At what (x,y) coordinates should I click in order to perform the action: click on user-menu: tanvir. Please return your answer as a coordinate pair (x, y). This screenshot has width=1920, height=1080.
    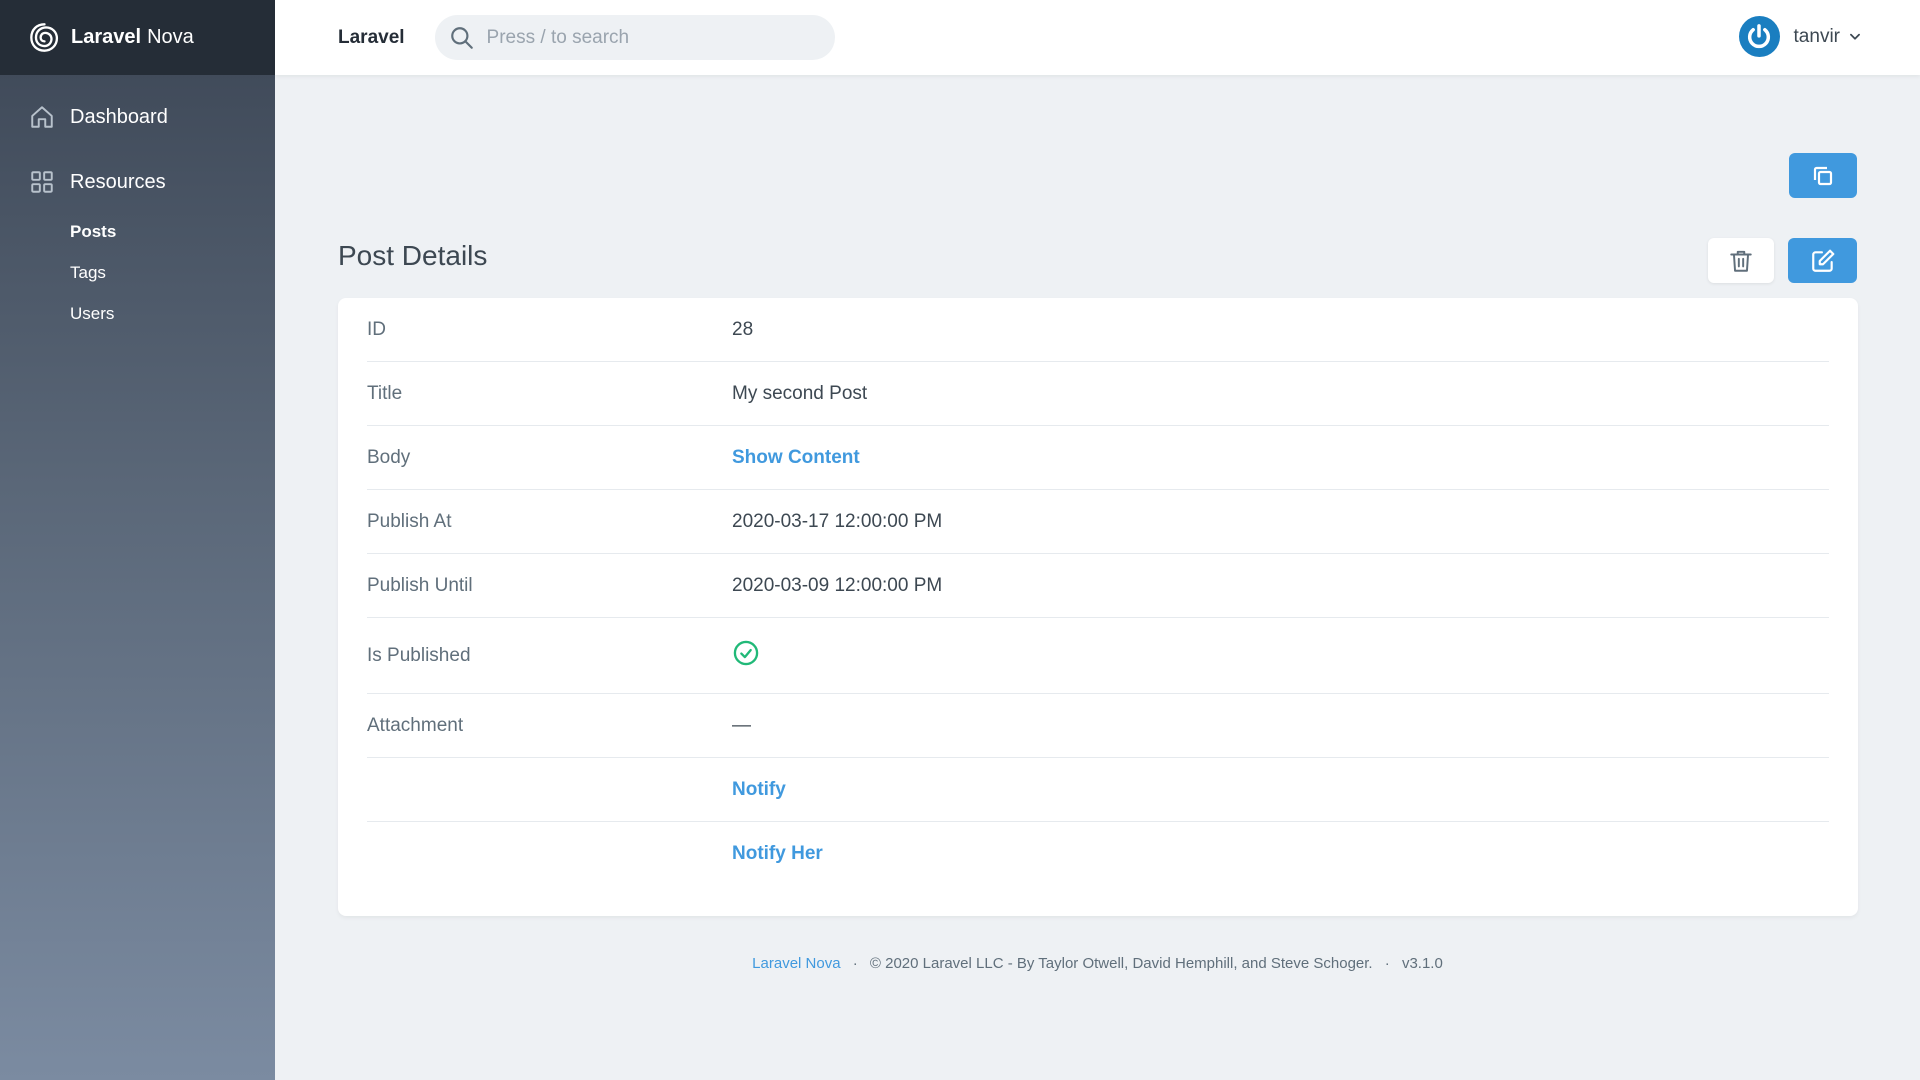
    Looking at the image, I should click on (1800, 36).